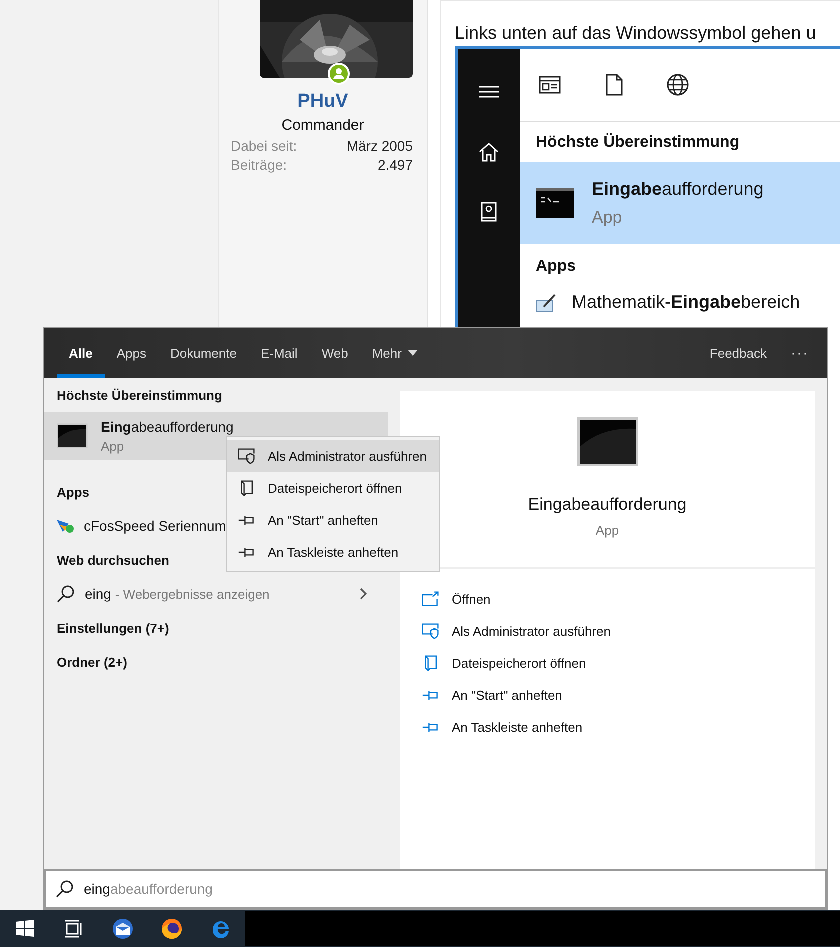  I want to click on action-item: An "Start" anheften, so click(618, 695).